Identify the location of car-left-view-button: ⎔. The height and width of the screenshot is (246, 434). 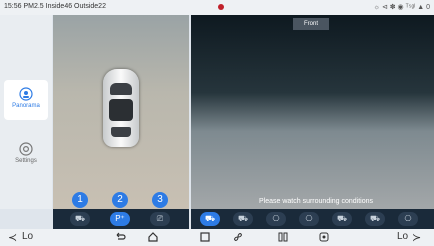
(276, 219).